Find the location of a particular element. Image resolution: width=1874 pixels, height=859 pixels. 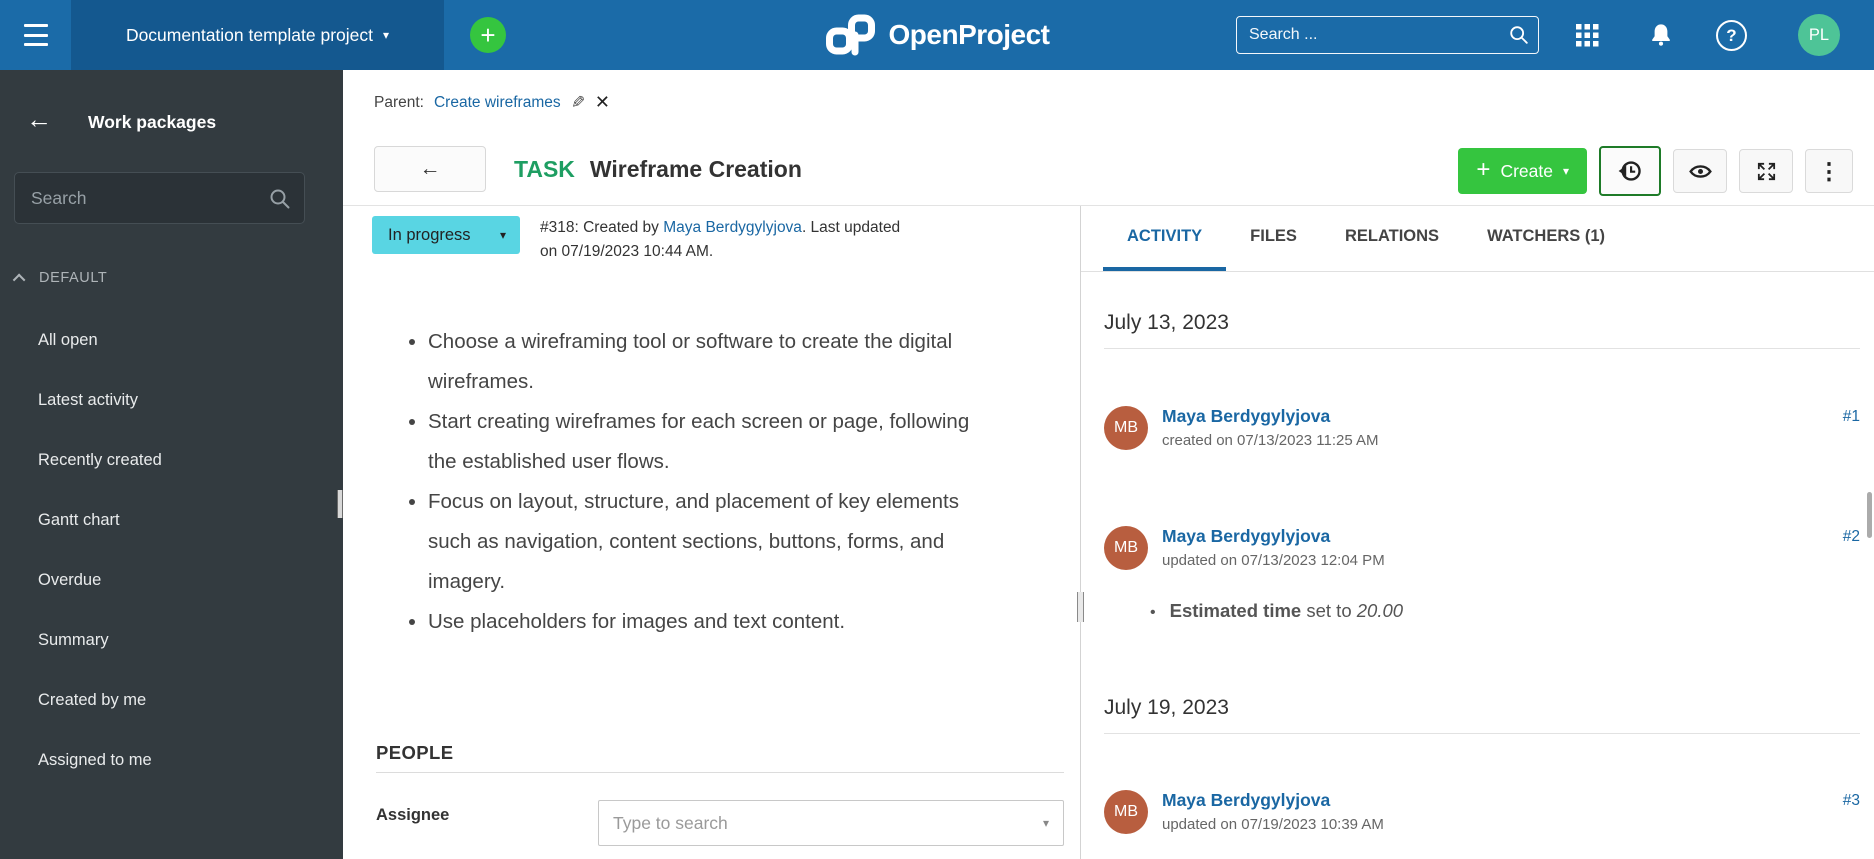

breadcrumb: Parent: Create wireframes ✎ ✕ is located at coordinates (492, 102).